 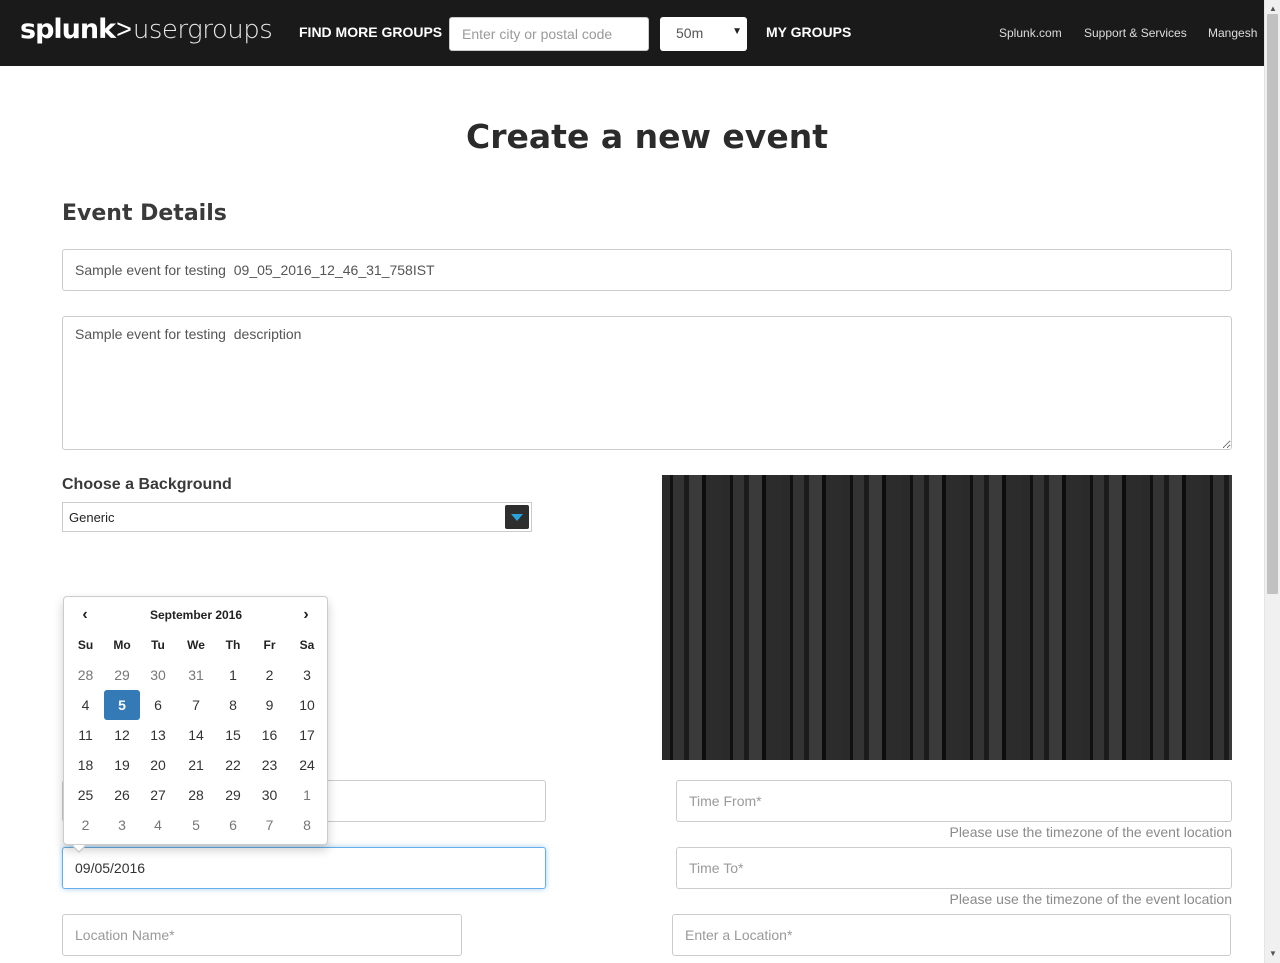 I want to click on weekday-header: We, so click(x=196, y=645).